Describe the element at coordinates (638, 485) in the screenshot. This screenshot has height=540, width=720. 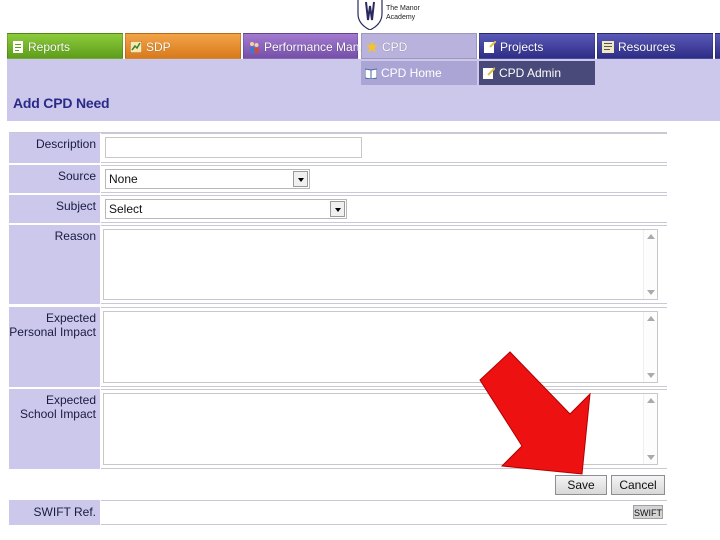
I see `cancel-button: Cancel` at that location.